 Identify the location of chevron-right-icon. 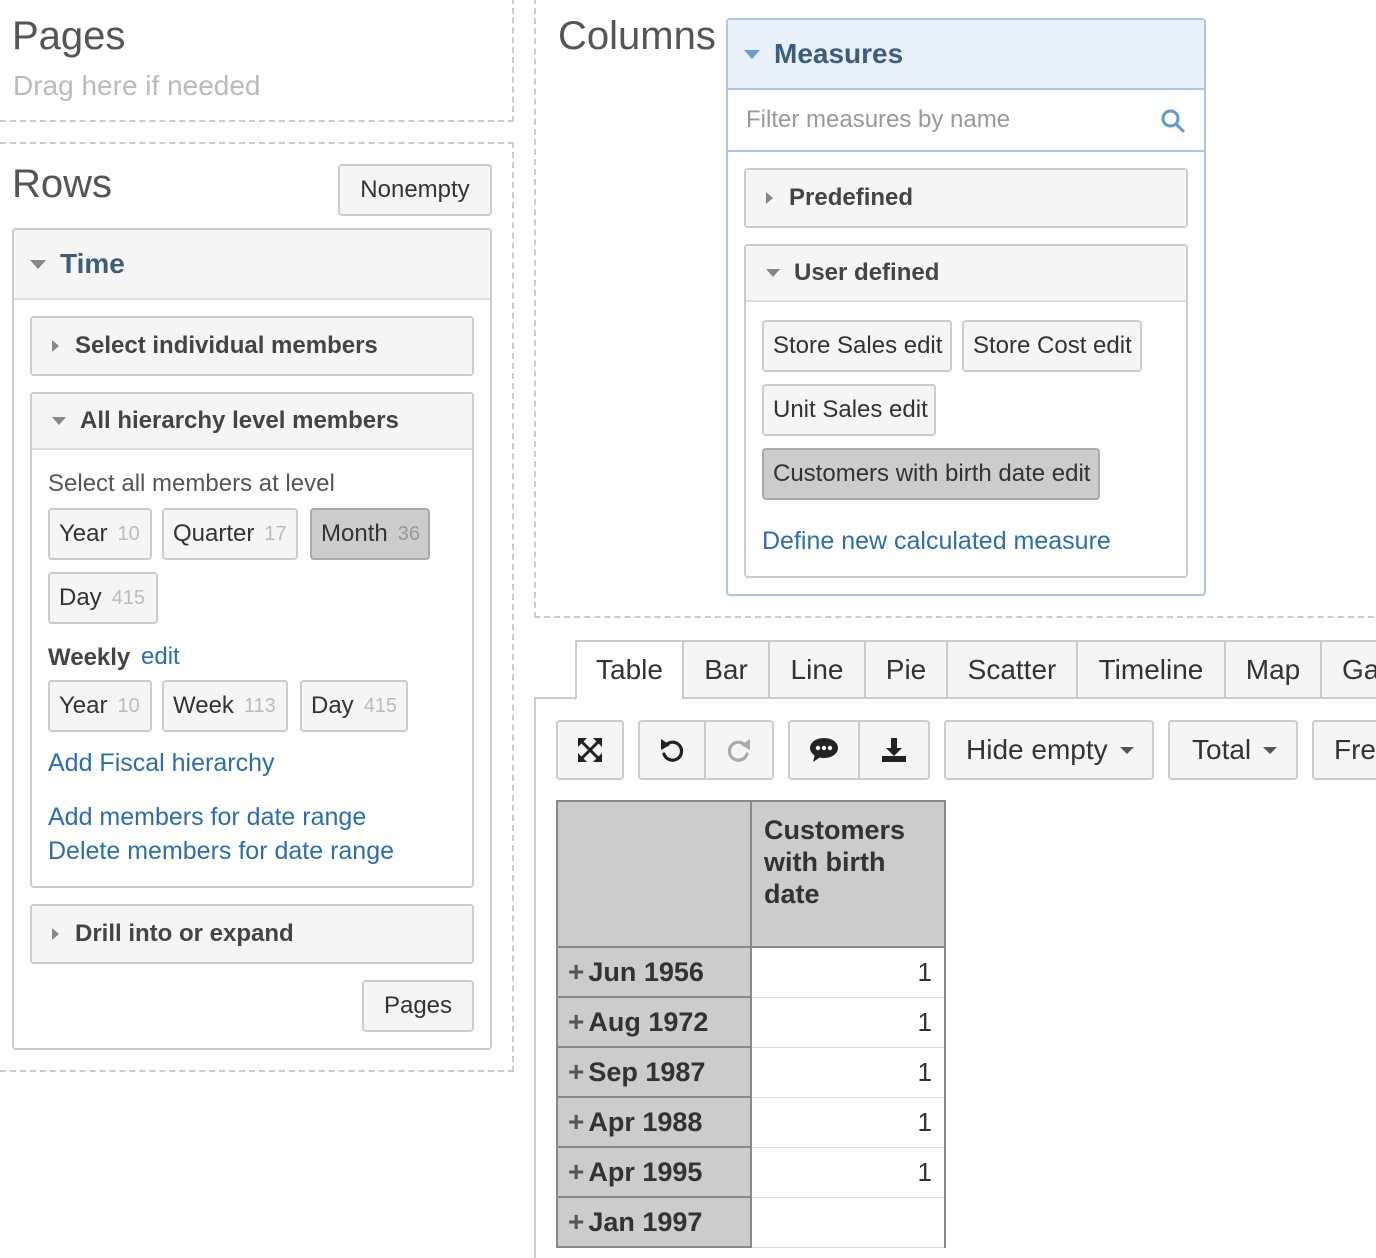
(769, 198).